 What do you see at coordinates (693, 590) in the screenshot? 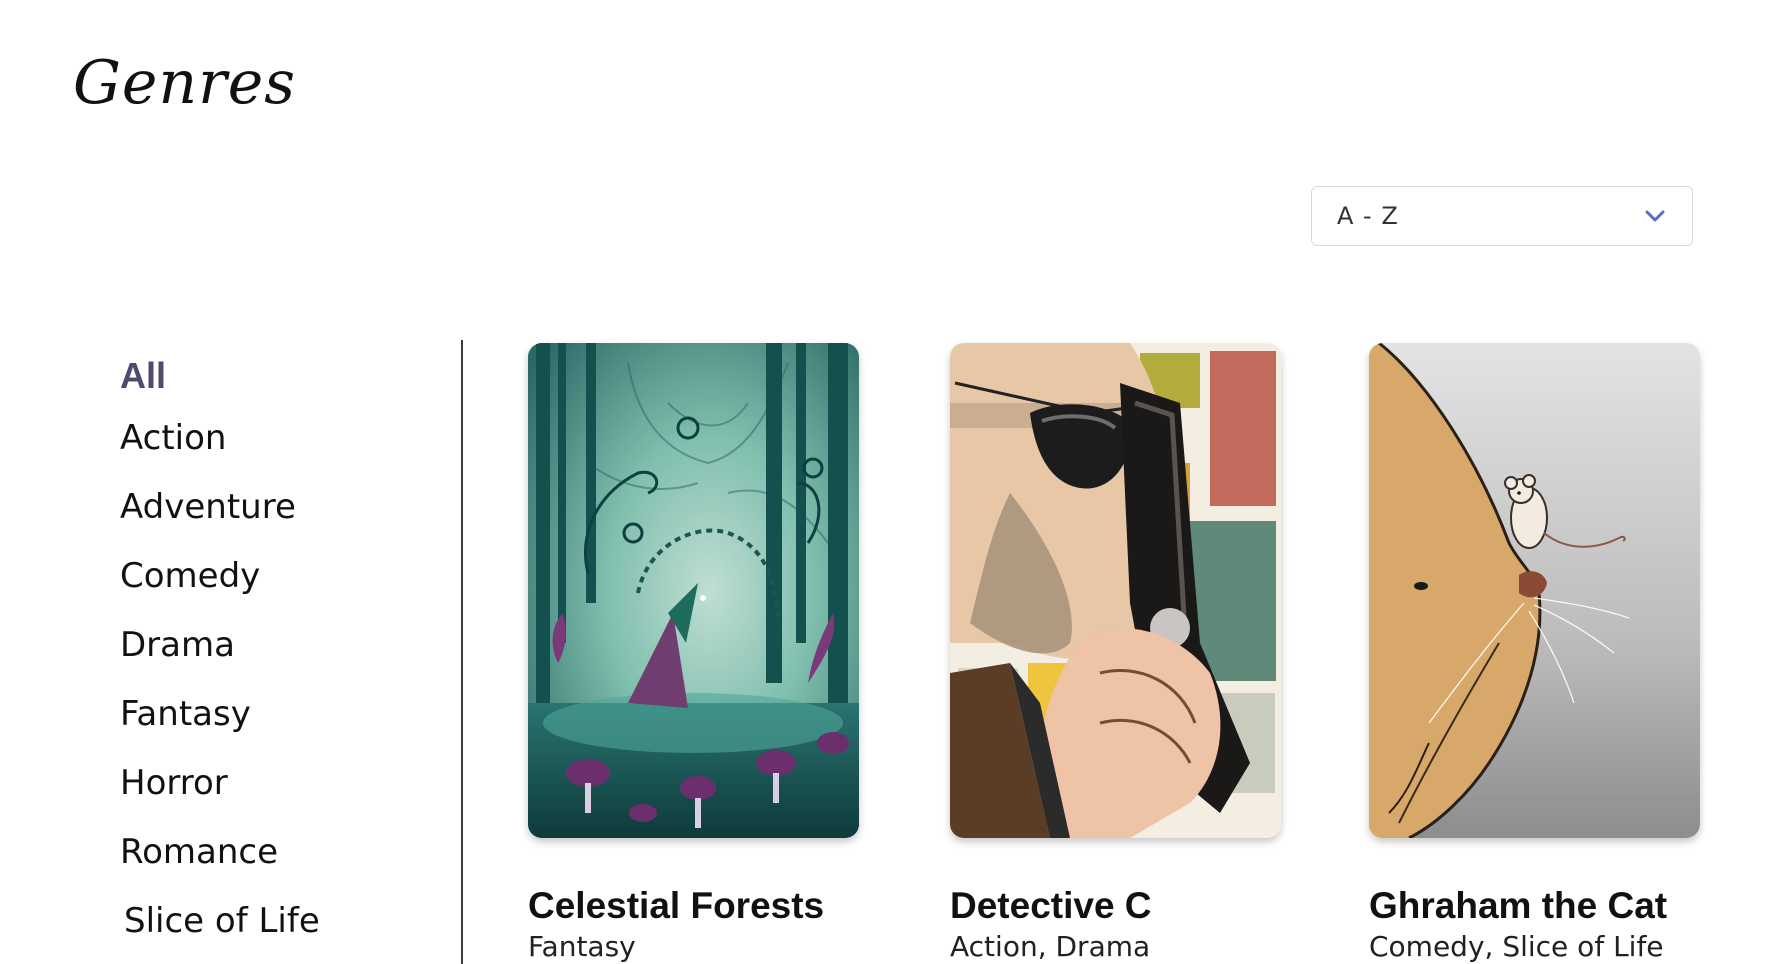
I see `cover-image-celestial-forests` at bounding box center [693, 590].